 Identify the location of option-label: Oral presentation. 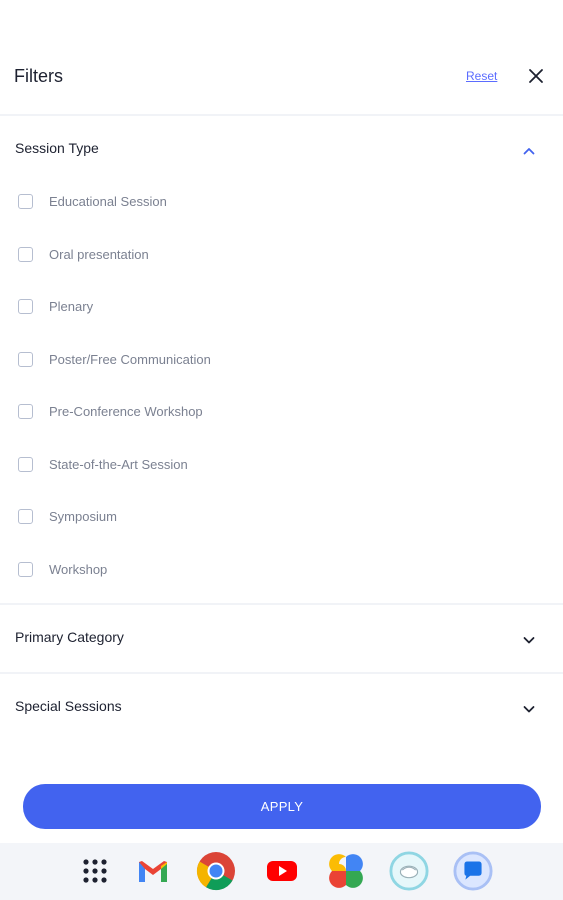
(99, 254).